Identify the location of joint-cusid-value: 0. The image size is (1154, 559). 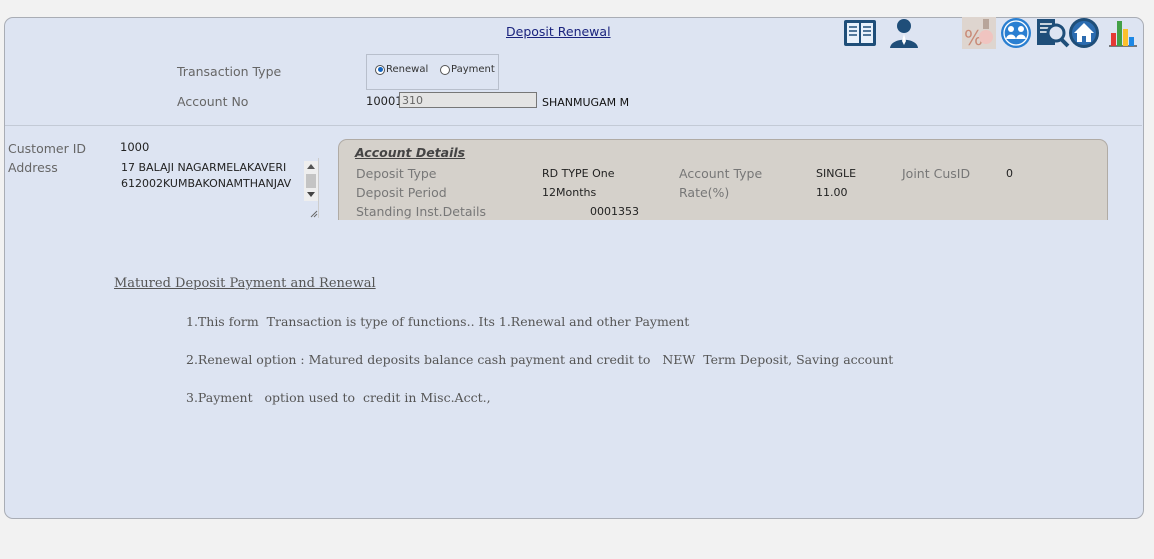
(1009, 173).